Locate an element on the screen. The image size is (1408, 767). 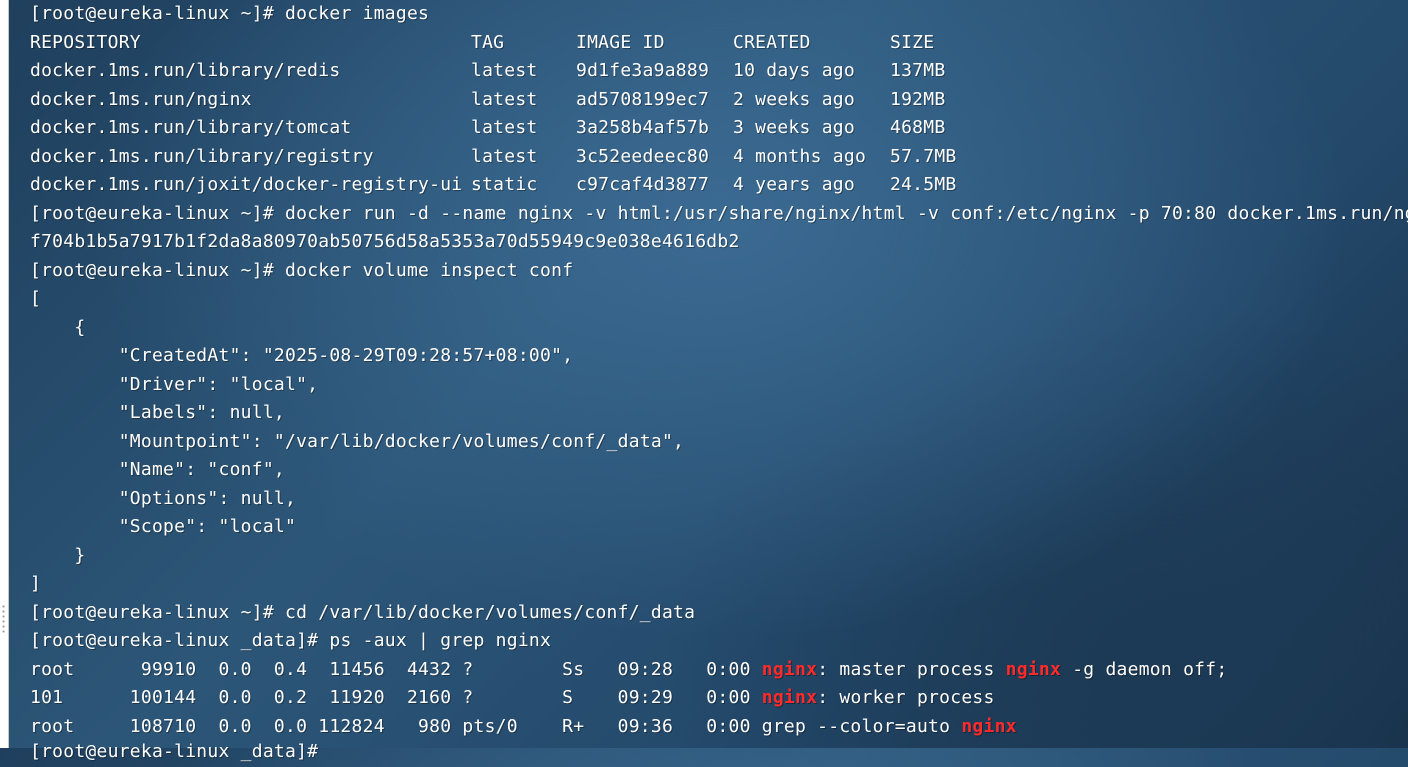
command-text: docker volume inspect conf is located at coordinates (429, 270).